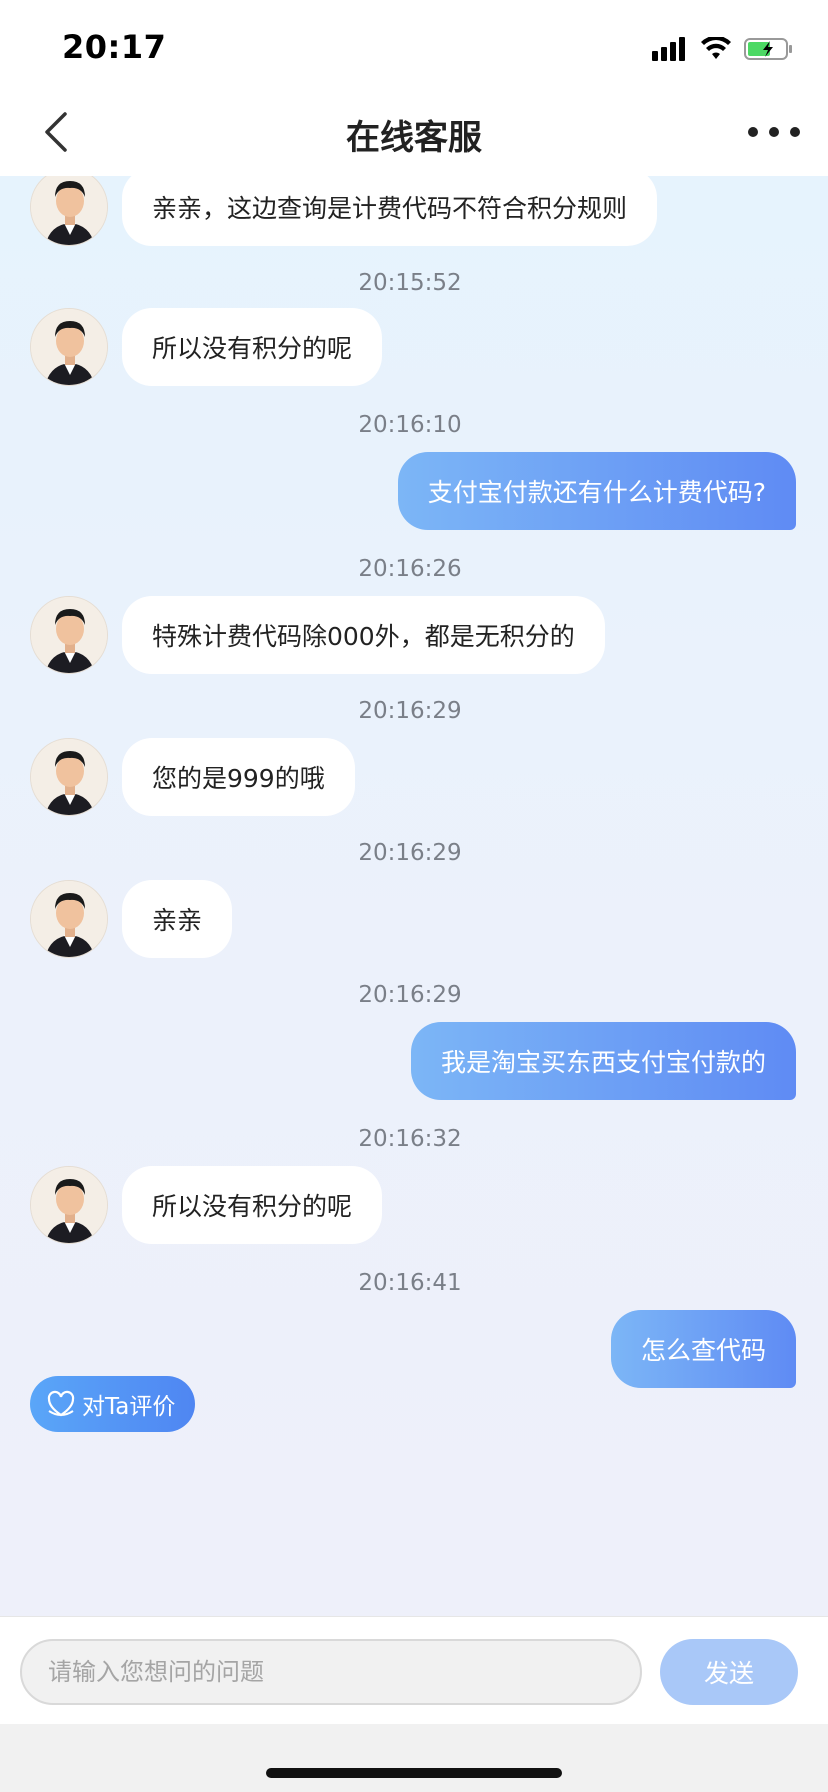  I want to click on message-timestamp: 20:16:32, so click(410, 1139).